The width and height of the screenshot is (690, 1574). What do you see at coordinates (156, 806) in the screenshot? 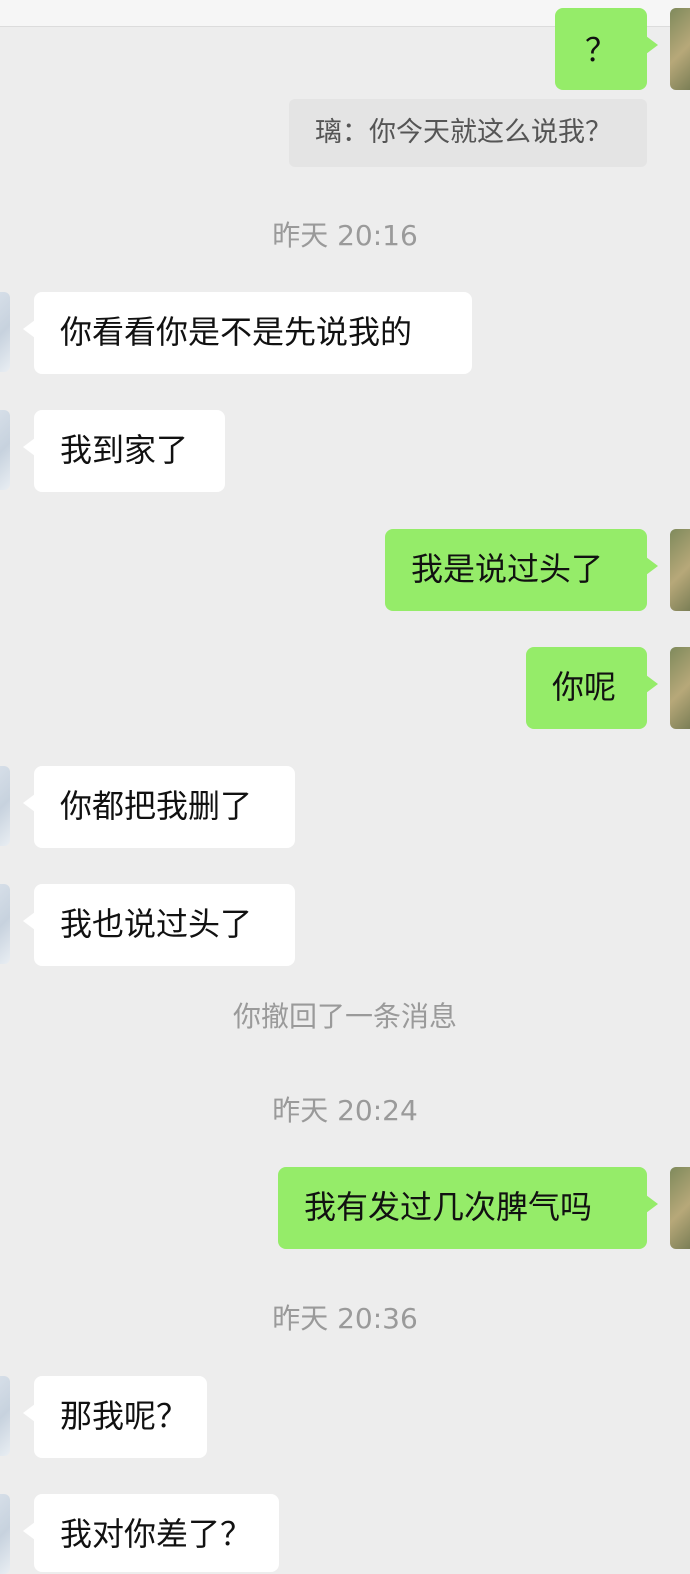
I see `message-text: 你都把我删了` at bounding box center [156, 806].